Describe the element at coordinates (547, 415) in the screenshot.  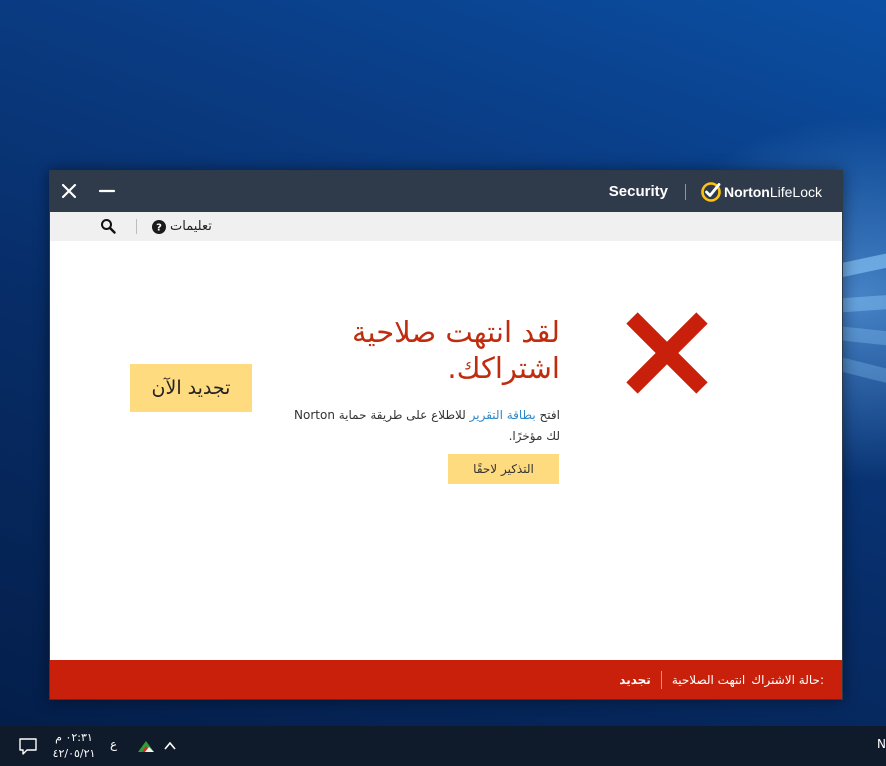
I see `info-prefix: افتح` at that location.